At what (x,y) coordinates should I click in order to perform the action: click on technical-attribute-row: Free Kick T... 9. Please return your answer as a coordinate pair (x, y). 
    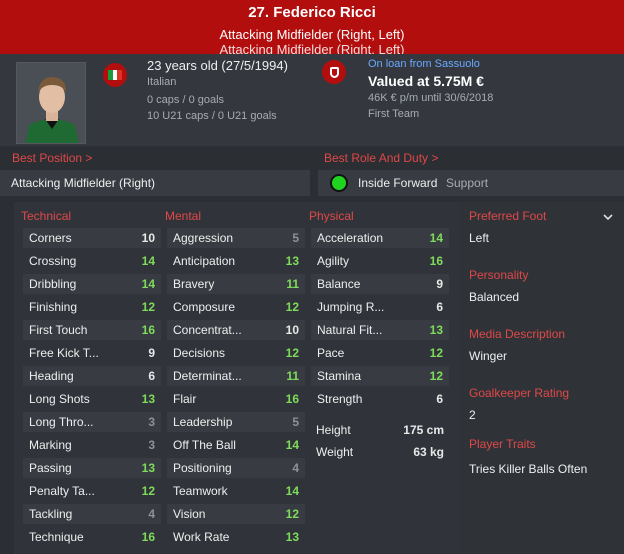
    Looking at the image, I should click on (92, 353).